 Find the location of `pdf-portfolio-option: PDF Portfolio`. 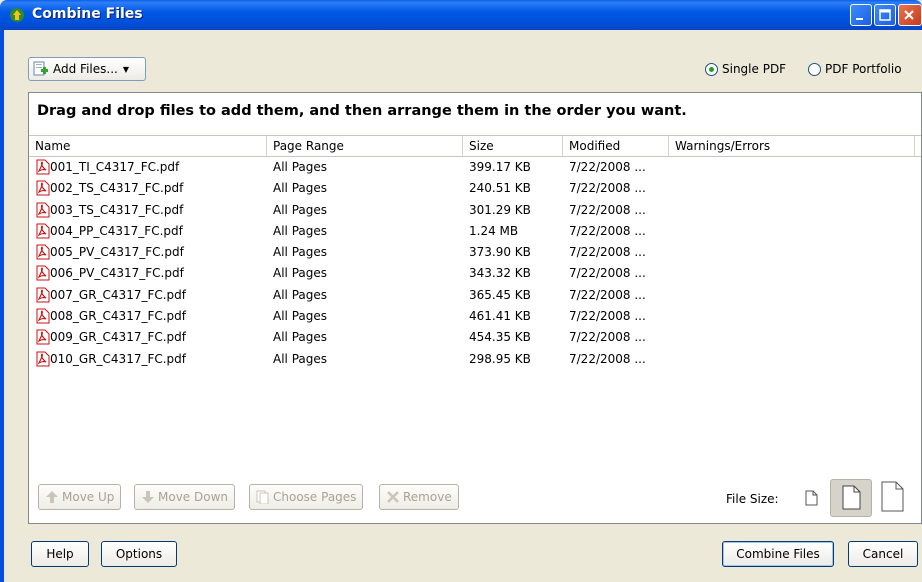

pdf-portfolio-option: PDF Portfolio is located at coordinates (855, 69).